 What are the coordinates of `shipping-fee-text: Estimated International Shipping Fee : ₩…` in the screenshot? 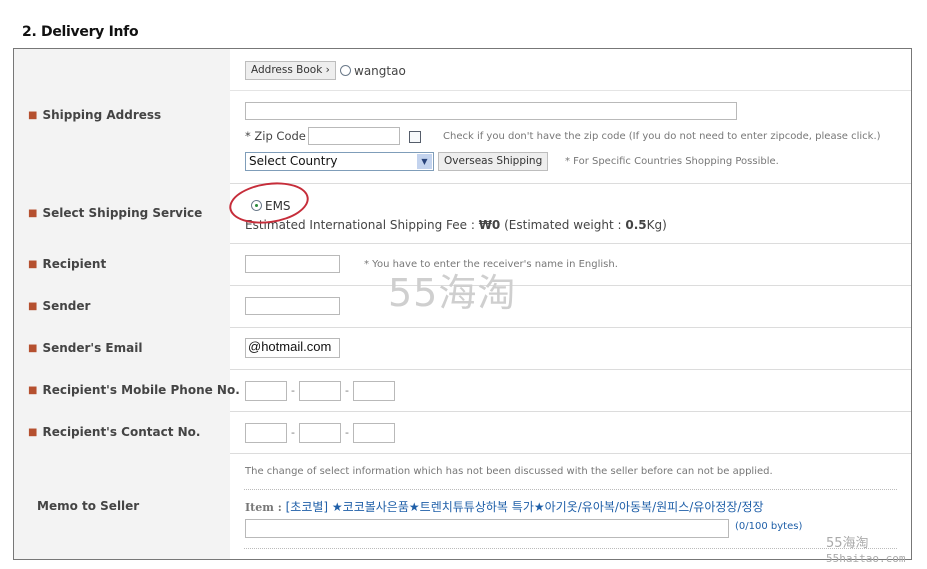 It's located at (456, 225).